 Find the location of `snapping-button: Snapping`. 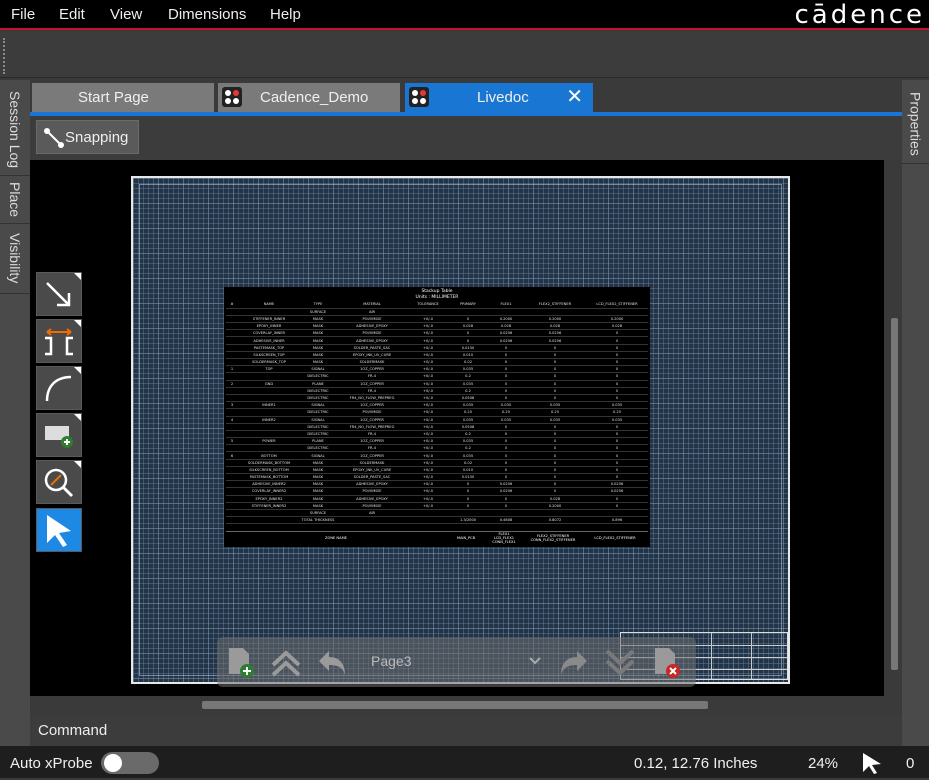

snapping-button: Snapping is located at coordinates (87, 137).